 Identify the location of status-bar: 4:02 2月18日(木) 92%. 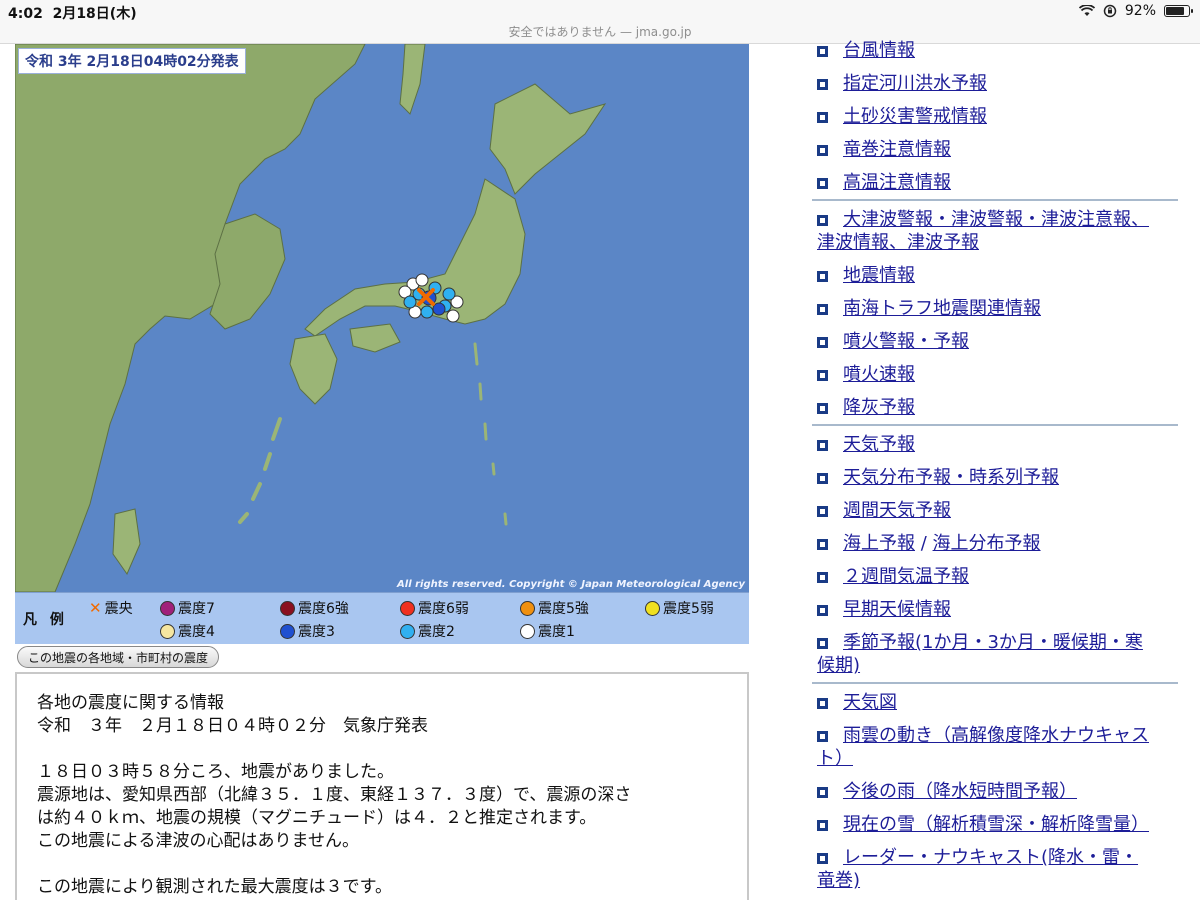
(600, 11).